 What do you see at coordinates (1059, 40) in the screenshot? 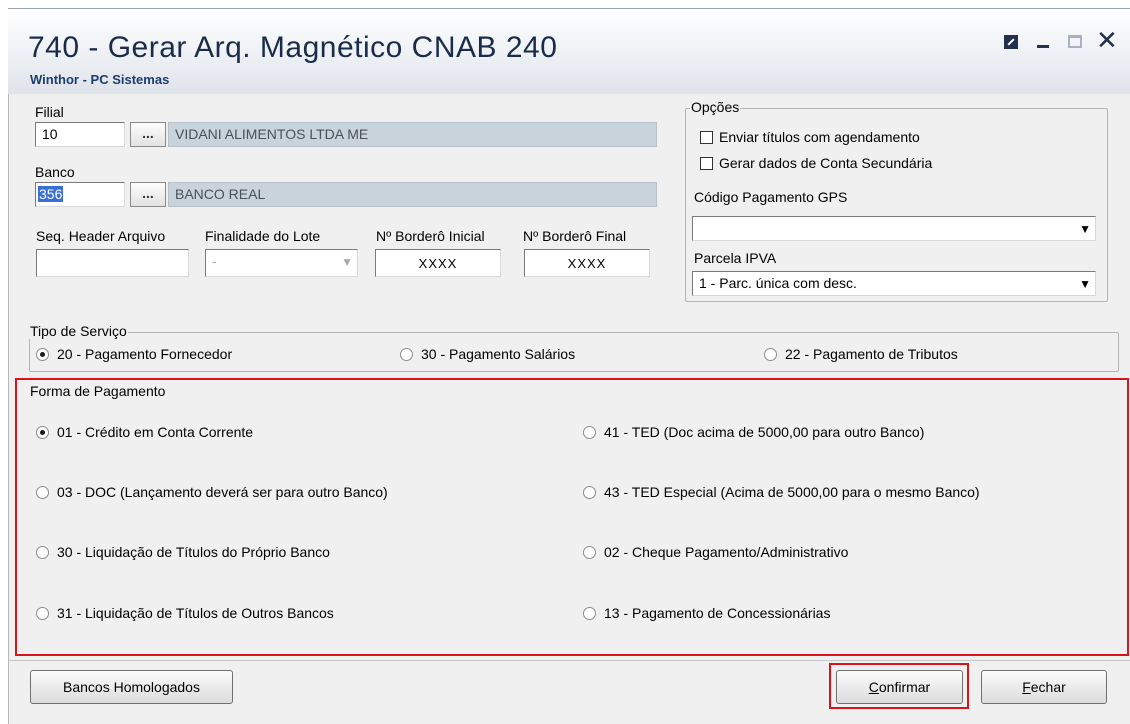
I see `window-controls: ✕` at bounding box center [1059, 40].